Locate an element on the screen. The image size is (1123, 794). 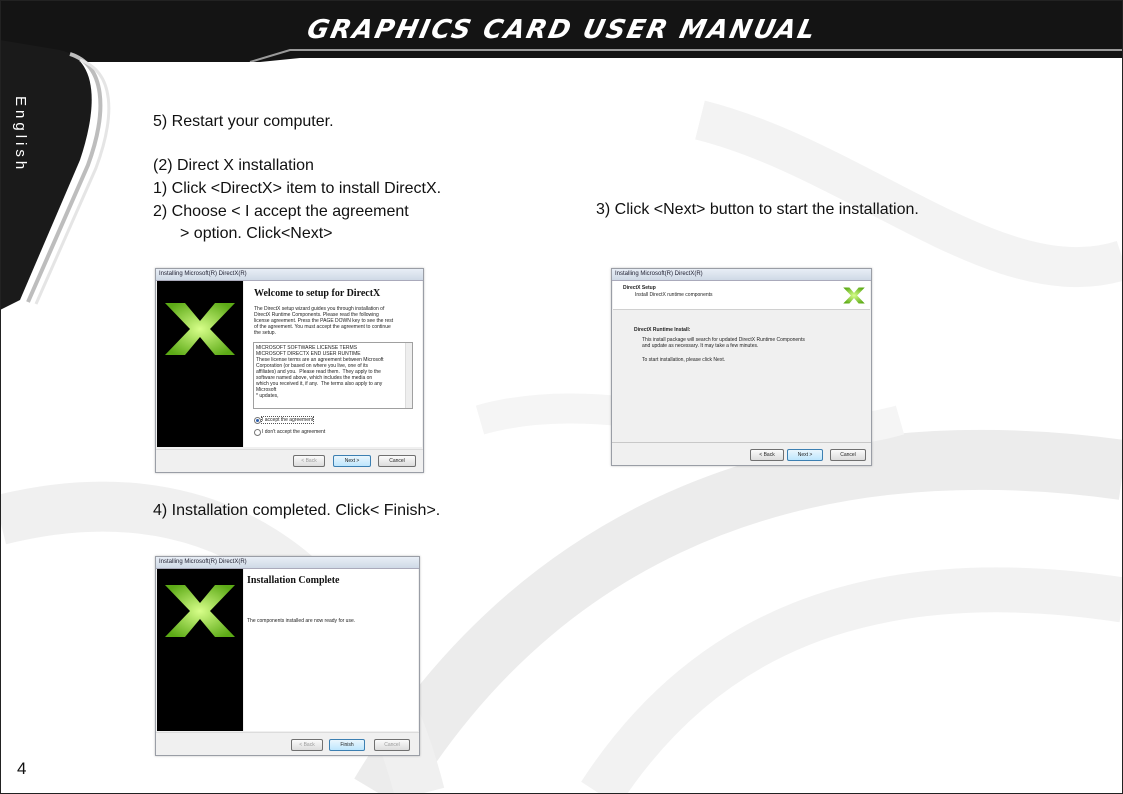
side-tab-shape is located at coordinates (55, 175).